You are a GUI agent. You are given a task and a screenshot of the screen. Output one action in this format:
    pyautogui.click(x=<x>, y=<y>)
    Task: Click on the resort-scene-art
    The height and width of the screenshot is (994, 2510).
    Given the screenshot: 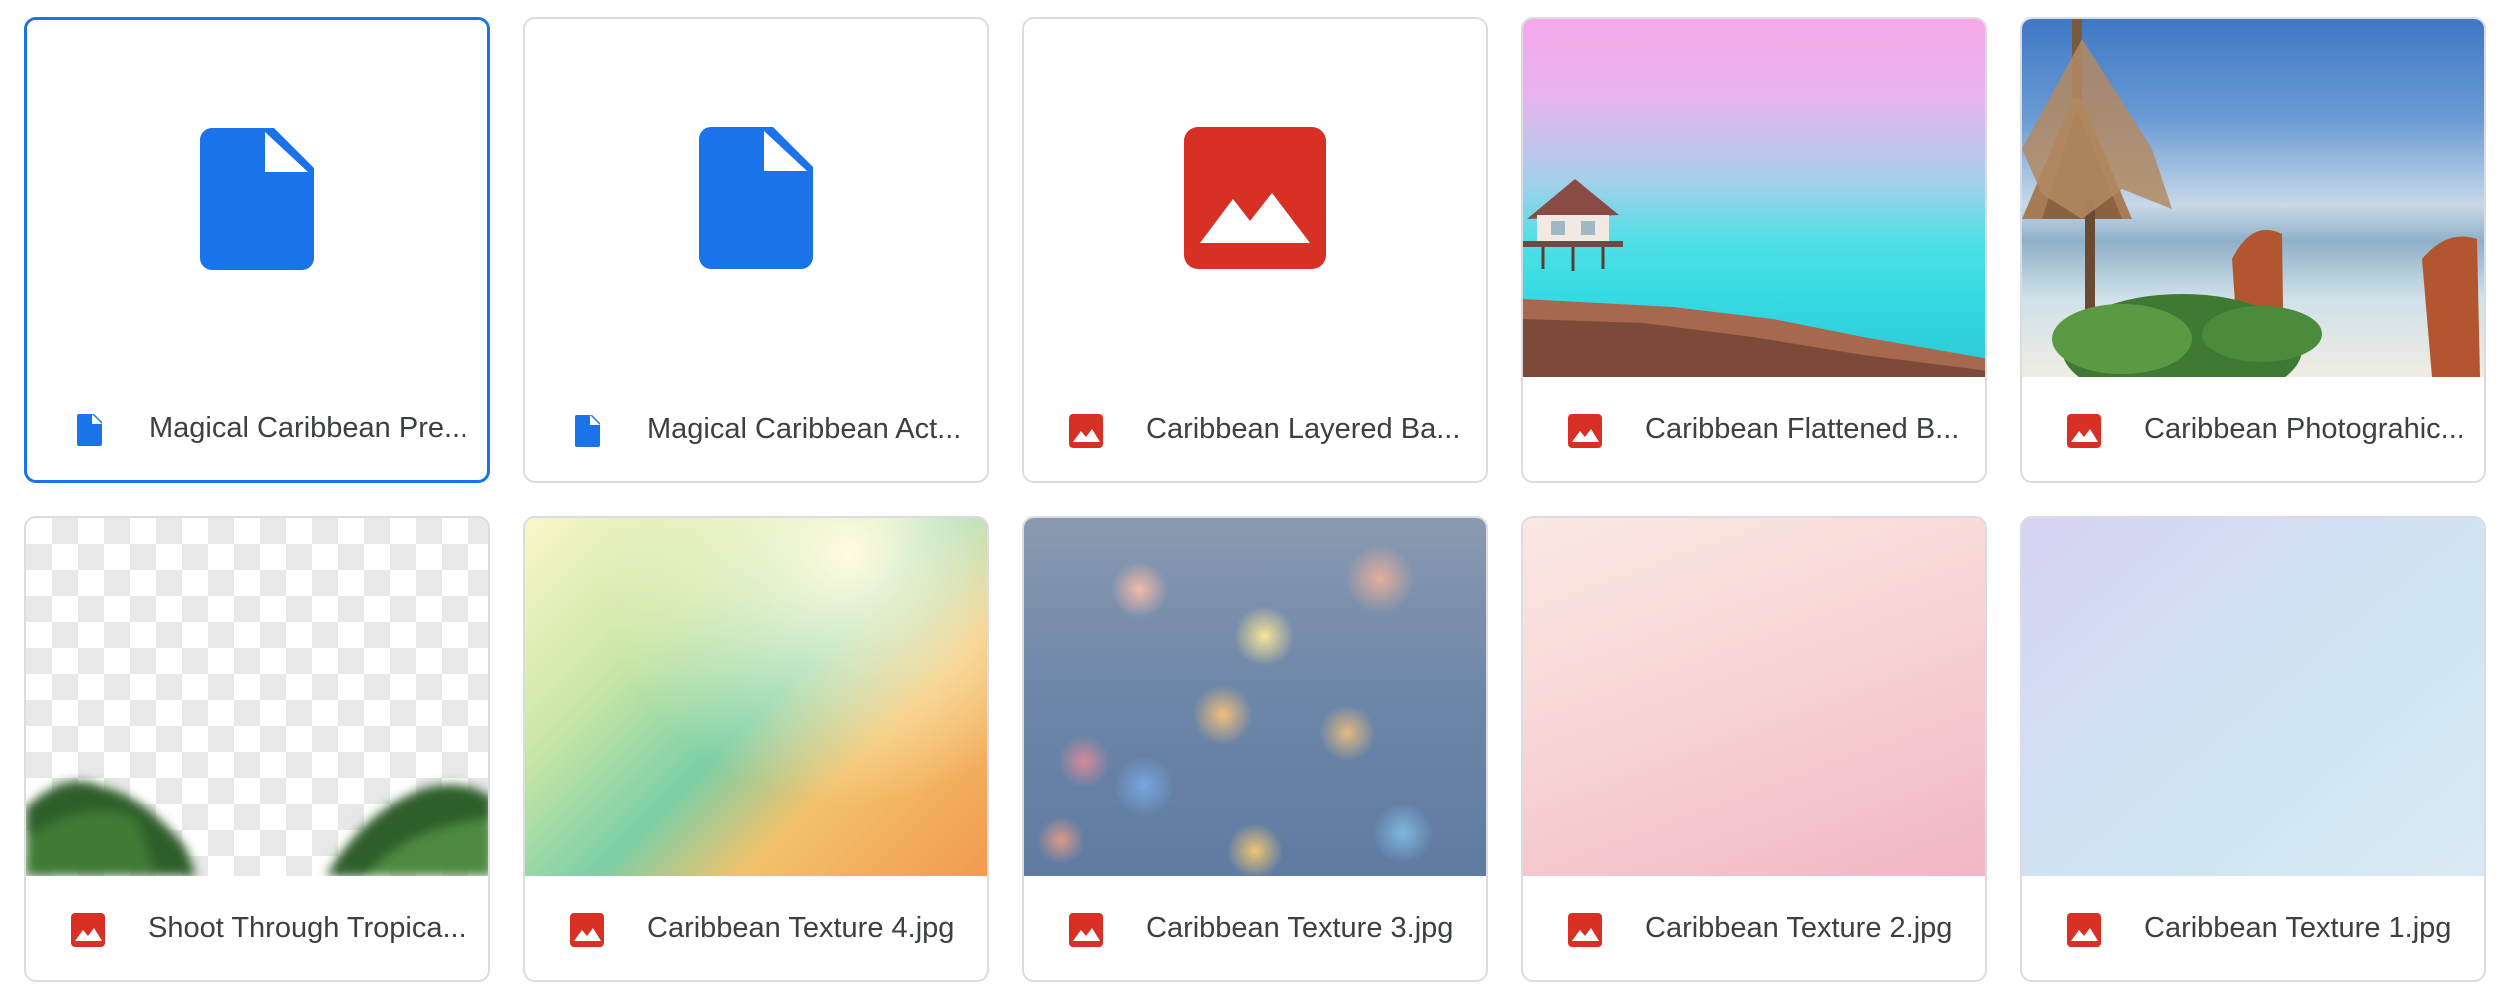 What is the action you would take?
    pyautogui.click(x=1754, y=278)
    